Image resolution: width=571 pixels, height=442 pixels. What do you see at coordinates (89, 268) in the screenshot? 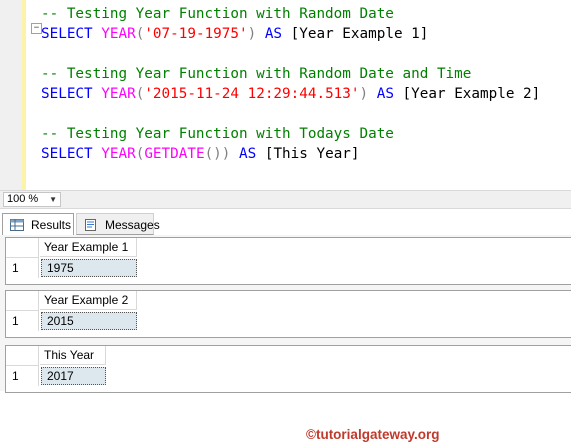
I see `result-cell: 1975` at bounding box center [89, 268].